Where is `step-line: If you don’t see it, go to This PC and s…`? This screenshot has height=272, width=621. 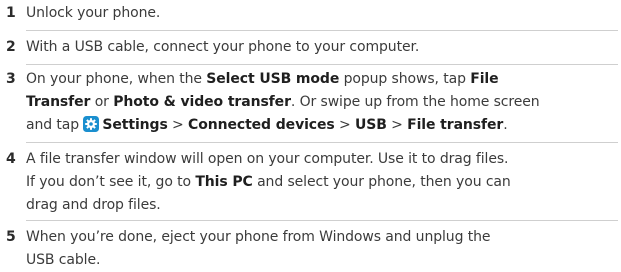
step-line: If you don’t see it, go to This PC and s… is located at coordinates (268, 182).